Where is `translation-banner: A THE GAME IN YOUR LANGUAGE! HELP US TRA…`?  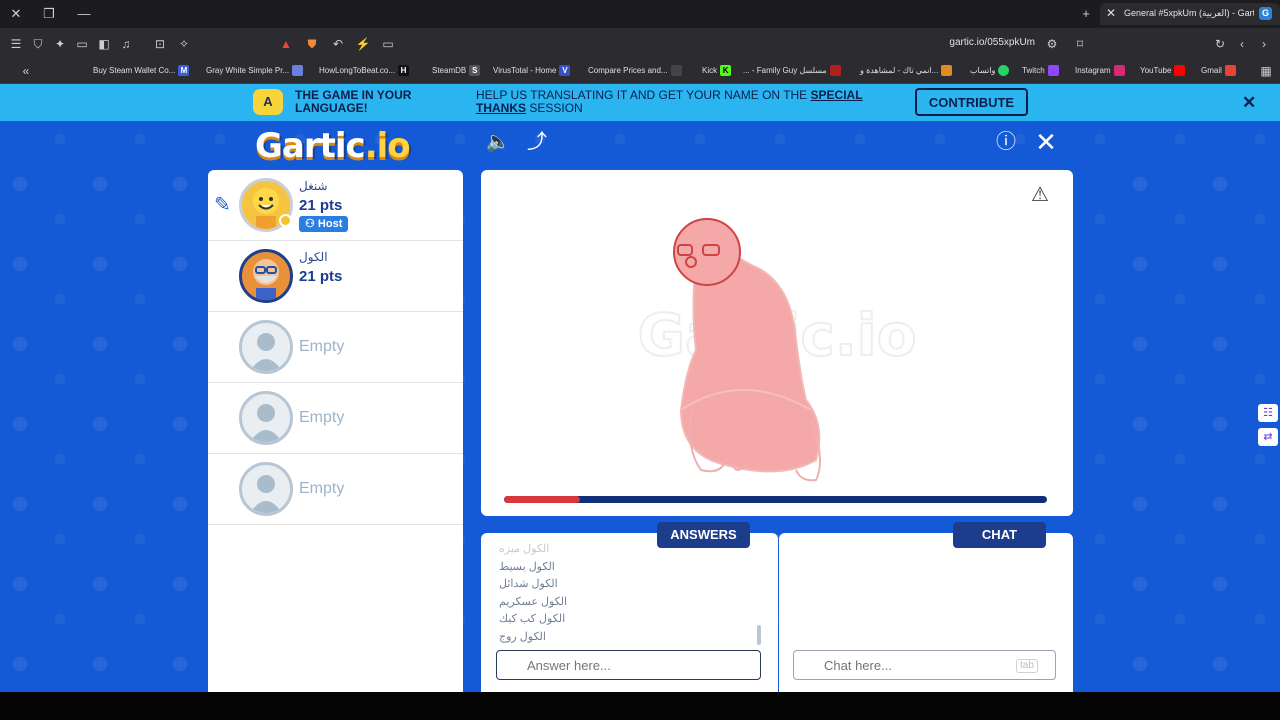
translation-banner: A THE GAME IN YOUR LANGUAGE! HELP US TRA… is located at coordinates (640, 102).